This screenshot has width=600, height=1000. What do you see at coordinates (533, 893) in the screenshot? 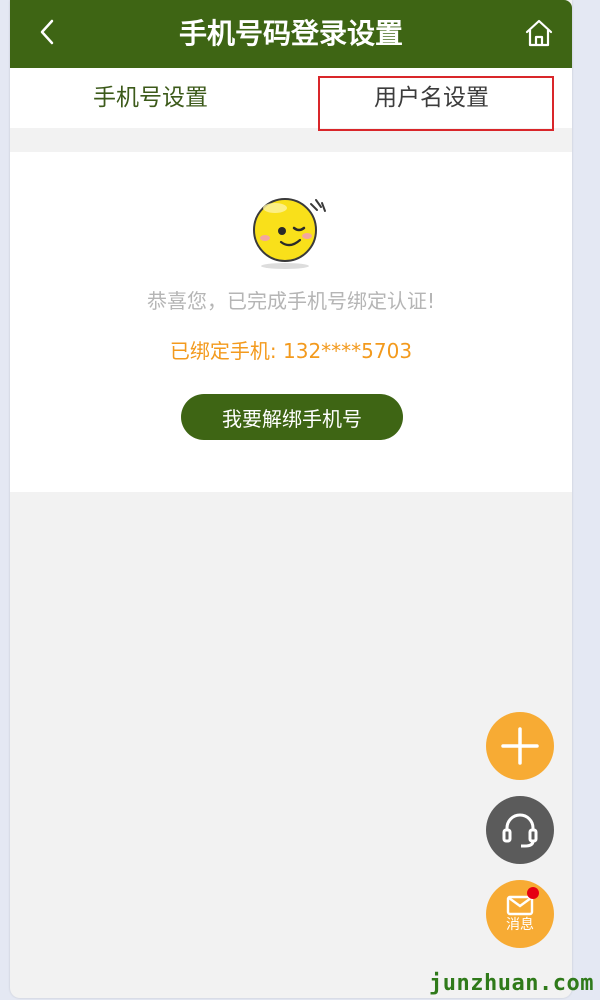
I see `unread-dot` at bounding box center [533, 893].